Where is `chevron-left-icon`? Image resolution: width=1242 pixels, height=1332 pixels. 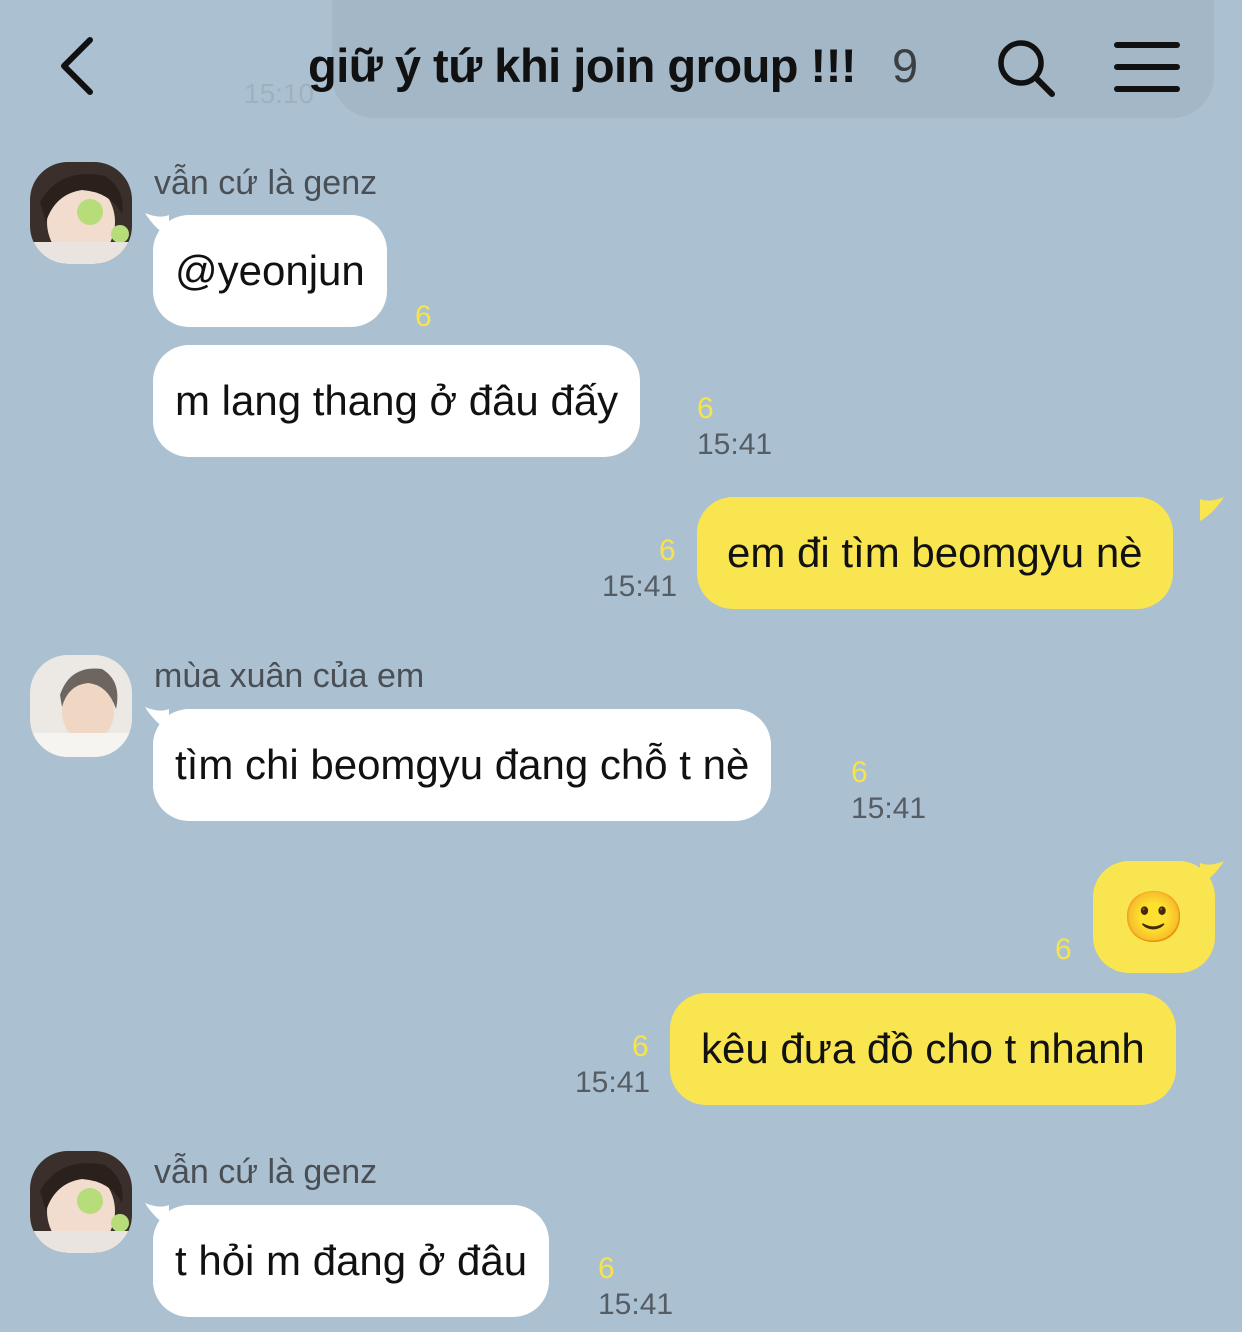 chevron-left-icon is located at coordinates (77, 66).